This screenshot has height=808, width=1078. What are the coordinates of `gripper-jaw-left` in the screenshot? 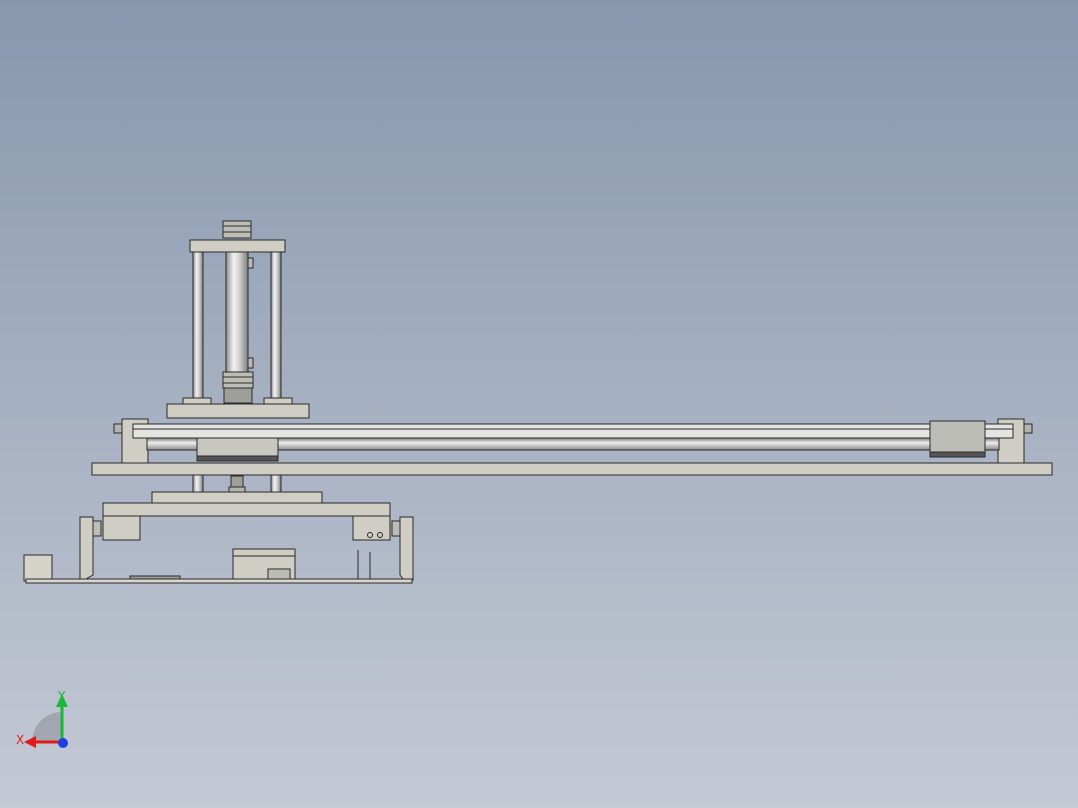 It's located at (86, 548).